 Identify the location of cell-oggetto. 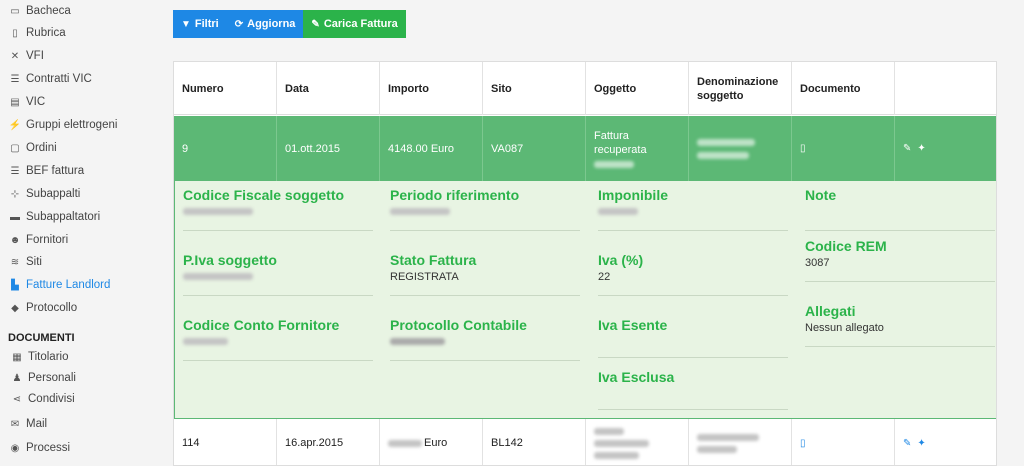
(637, 442).